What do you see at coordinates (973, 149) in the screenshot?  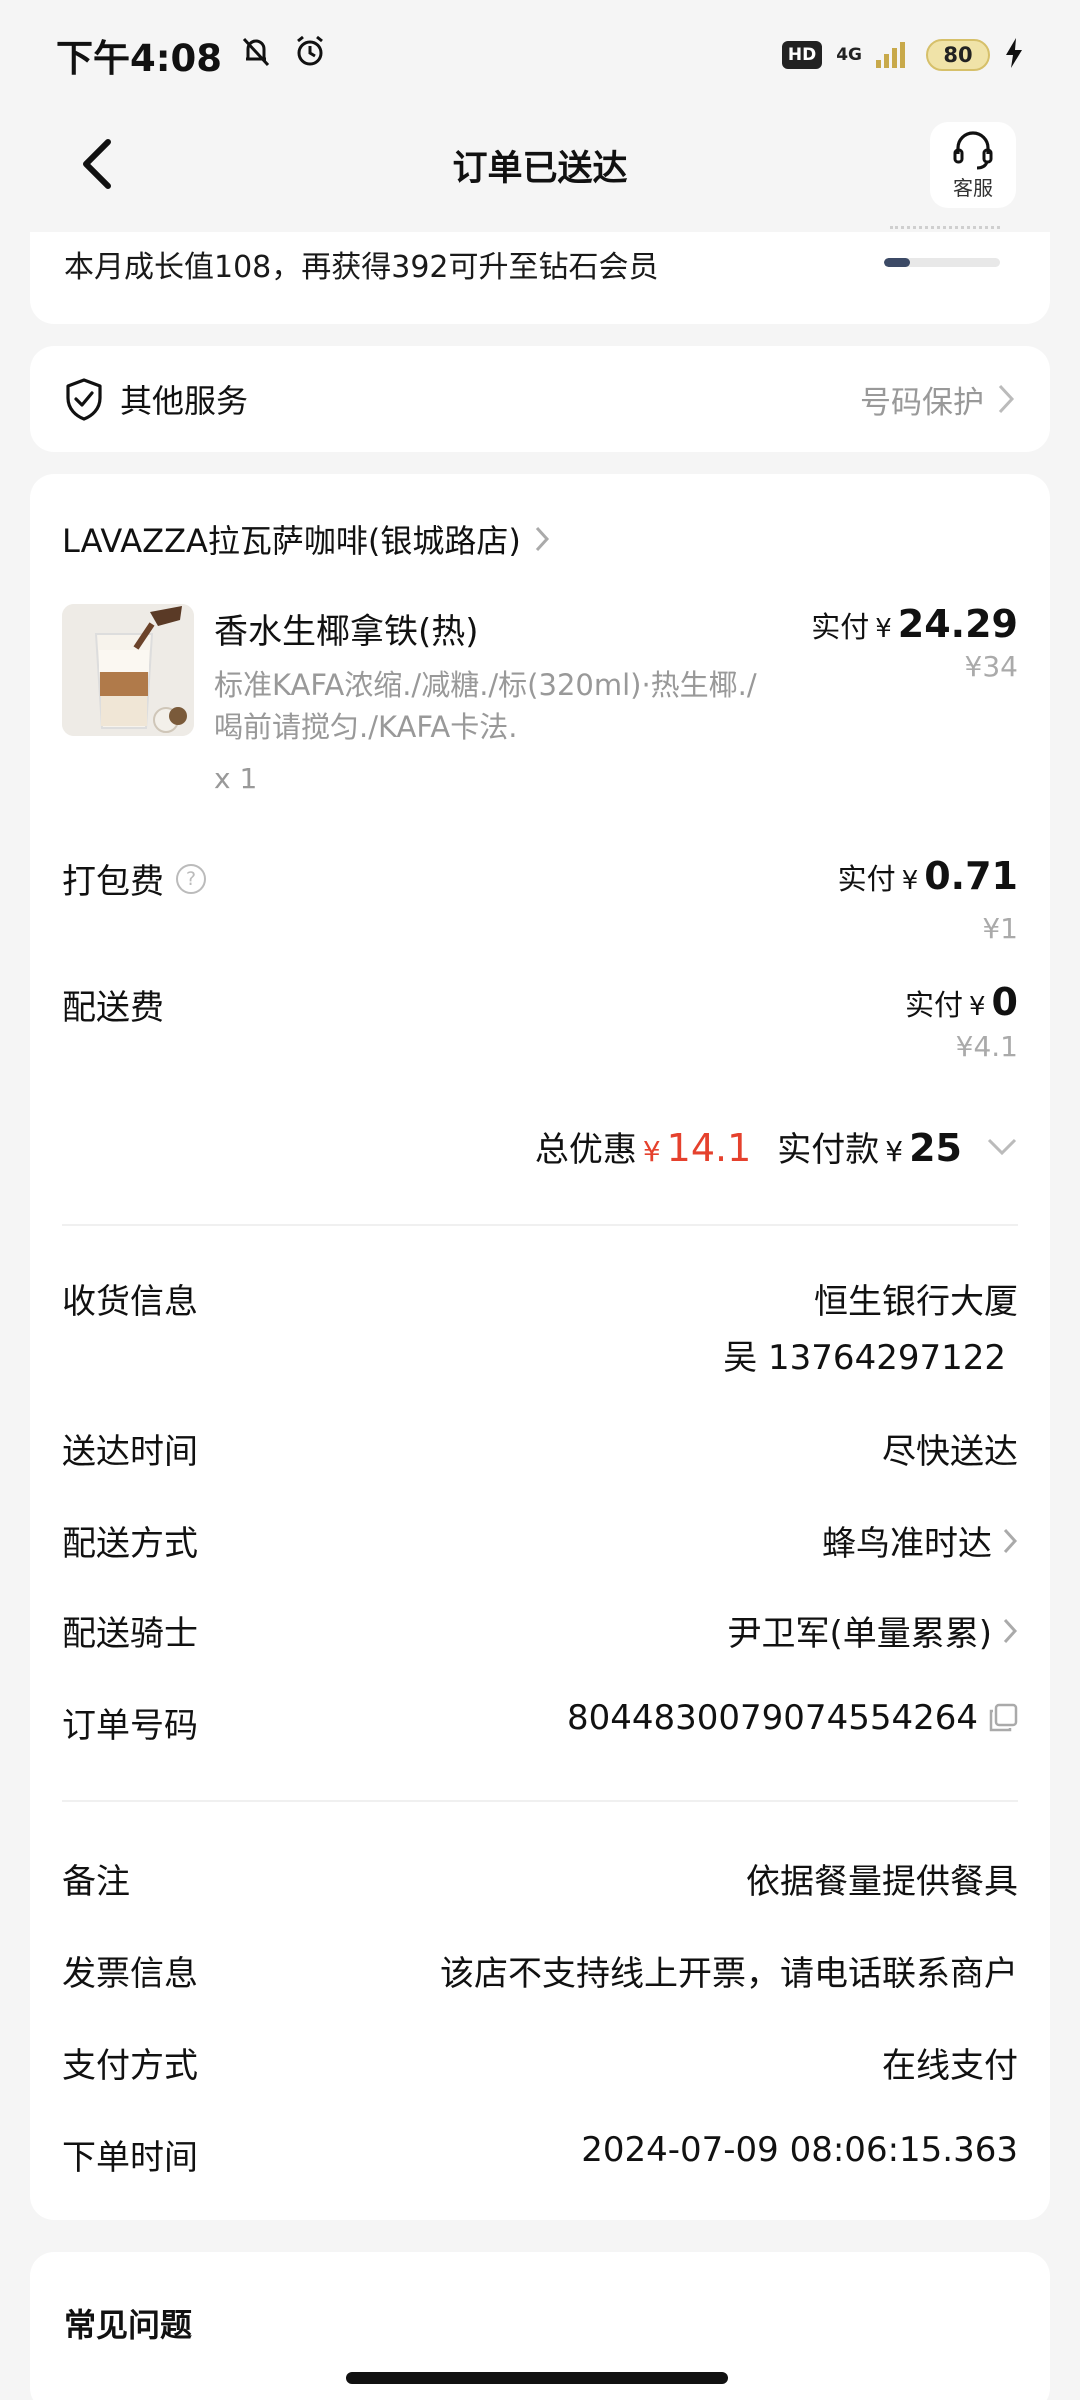 I see `headset-icon` at bounding box center [973, 149].